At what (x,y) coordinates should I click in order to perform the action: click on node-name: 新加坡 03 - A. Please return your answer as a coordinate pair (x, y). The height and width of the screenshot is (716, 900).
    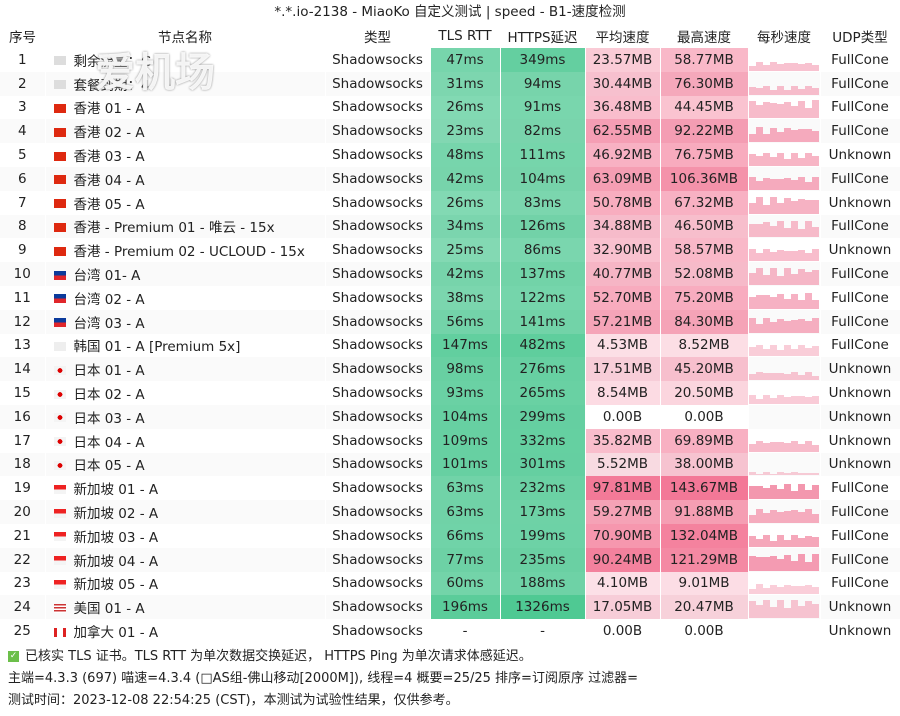
    Looking at the image, I should click on (116, 537).